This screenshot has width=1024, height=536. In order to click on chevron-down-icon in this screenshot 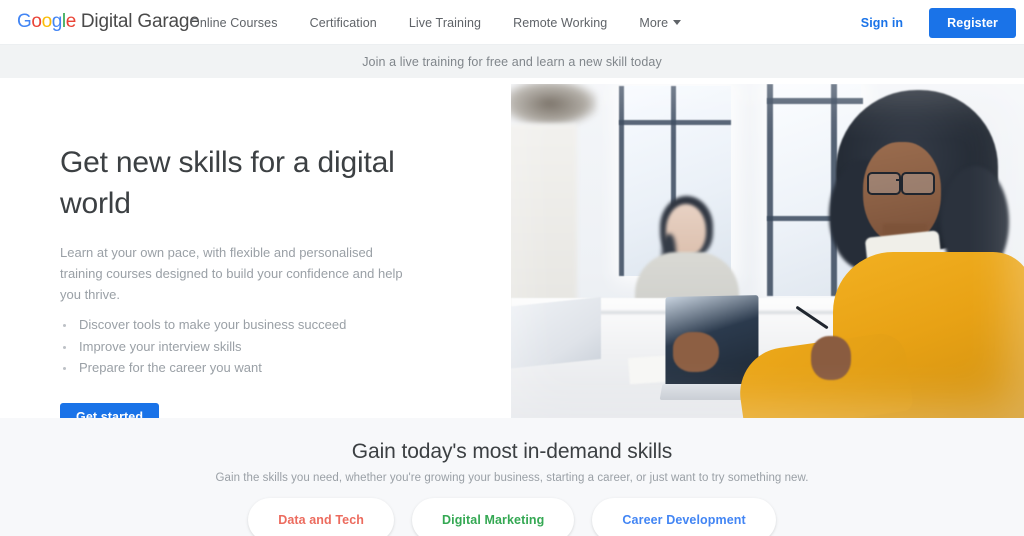, I will do `click(677, 22)`.